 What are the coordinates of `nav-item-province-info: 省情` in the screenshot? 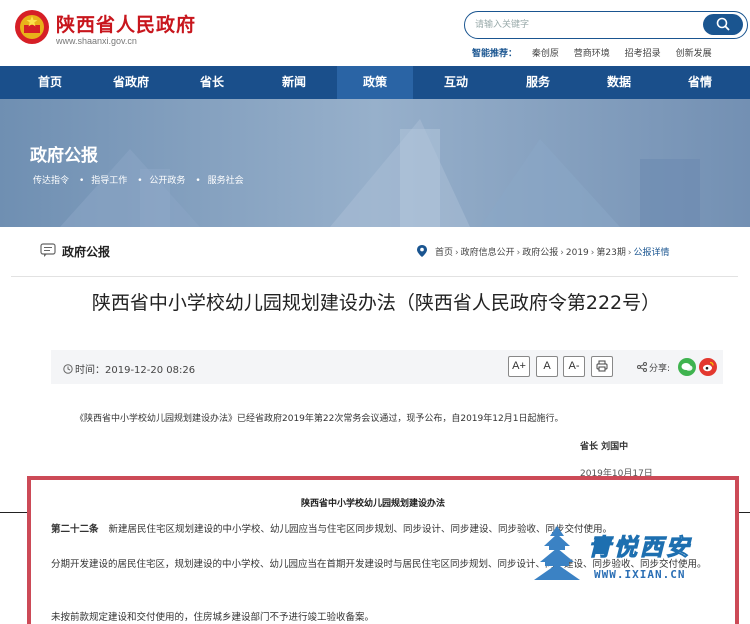 It's located at (700, 82).